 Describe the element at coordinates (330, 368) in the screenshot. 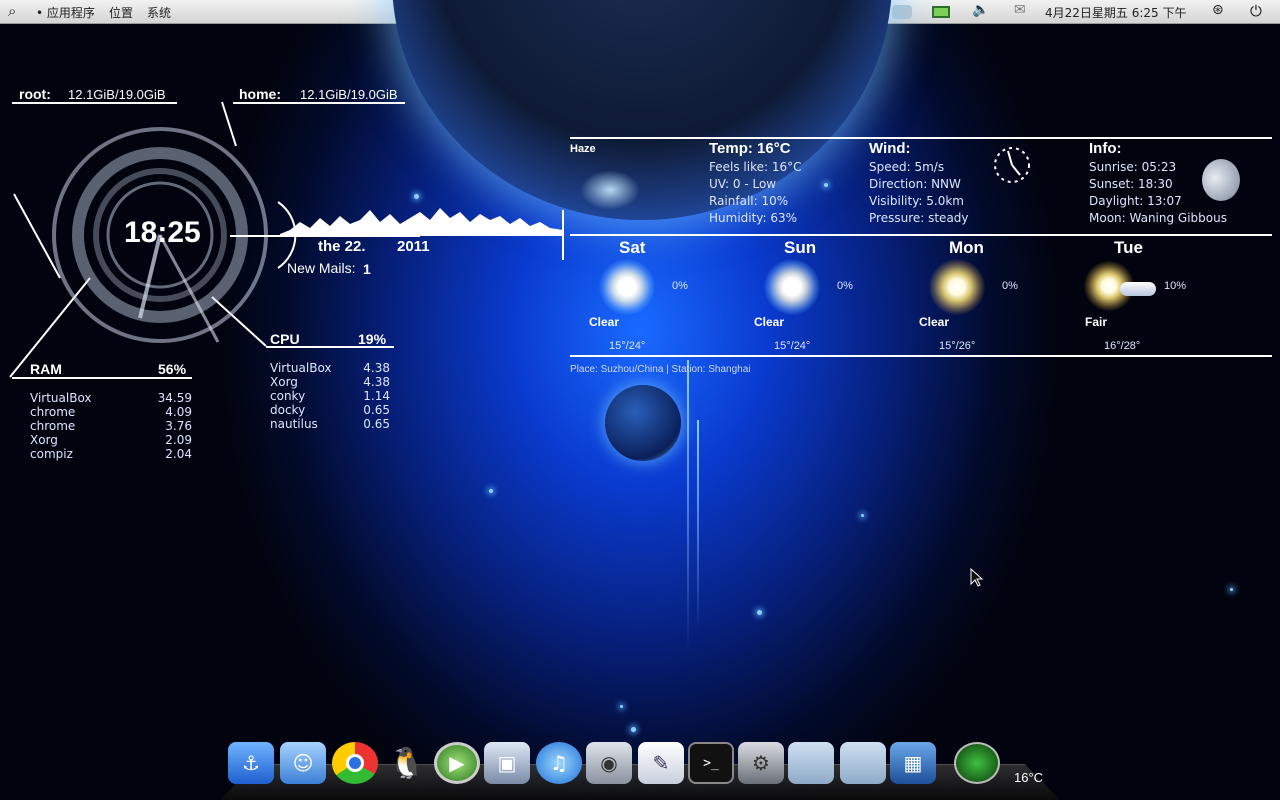

I see `list-item: VirtualBox 4.38` at that location.